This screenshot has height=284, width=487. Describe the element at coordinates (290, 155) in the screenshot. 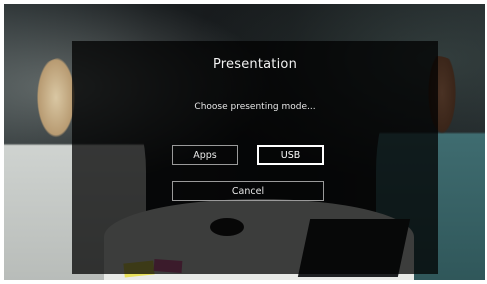

I see `usb-button: USB` at that location.